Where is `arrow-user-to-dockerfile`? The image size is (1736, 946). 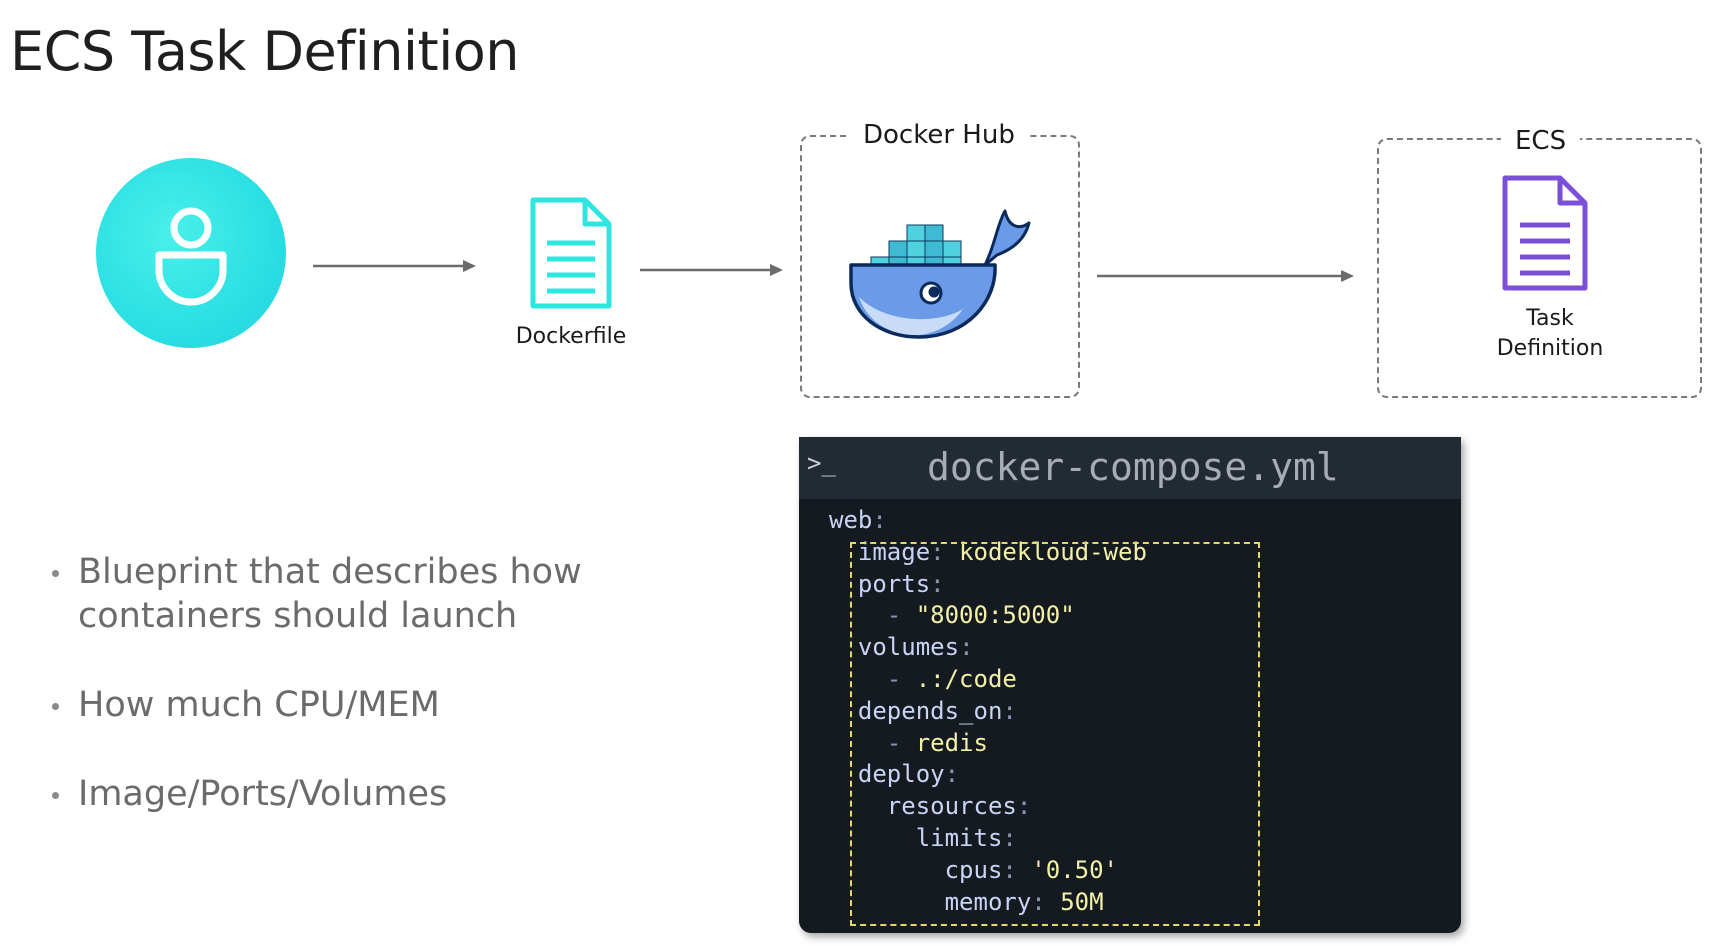 arrow-user-to-dockerfile is located at coordinates (394, 266).